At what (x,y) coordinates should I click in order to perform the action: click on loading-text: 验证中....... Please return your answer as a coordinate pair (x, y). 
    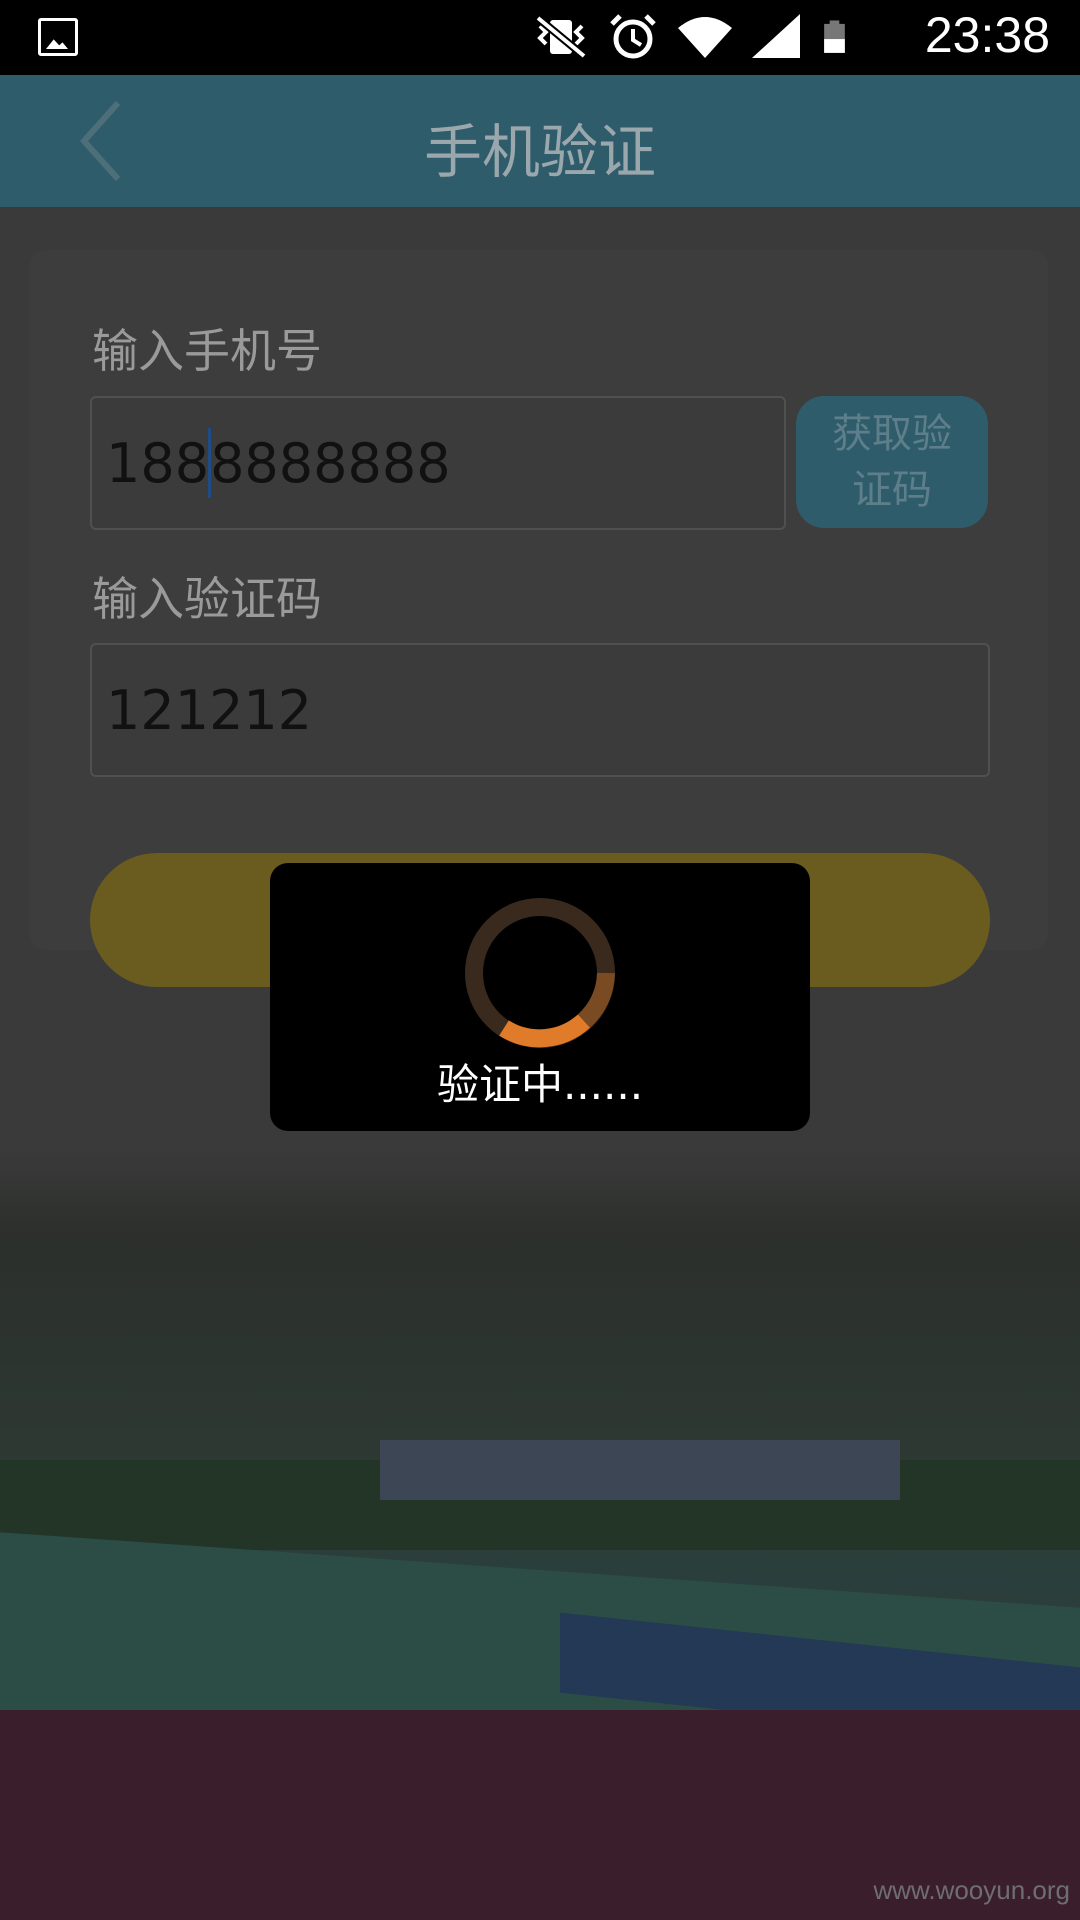
    Looking at the image, I should click on (540, 1084).